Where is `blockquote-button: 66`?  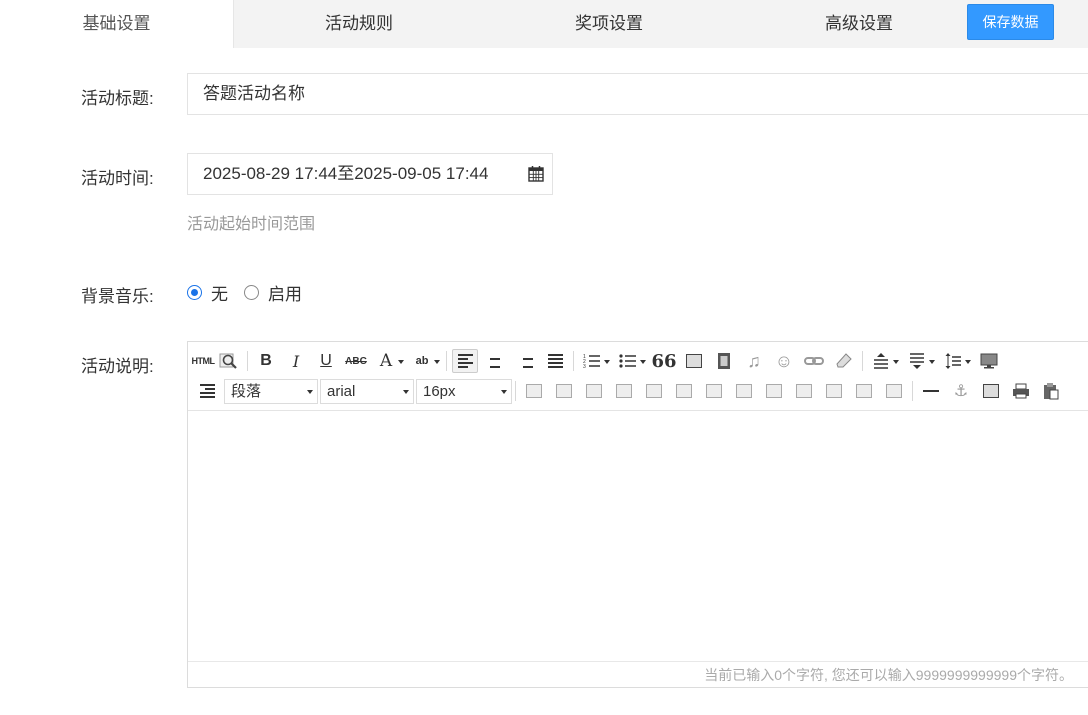
blockquote-button: 66 is located at coordinates (664, 361).